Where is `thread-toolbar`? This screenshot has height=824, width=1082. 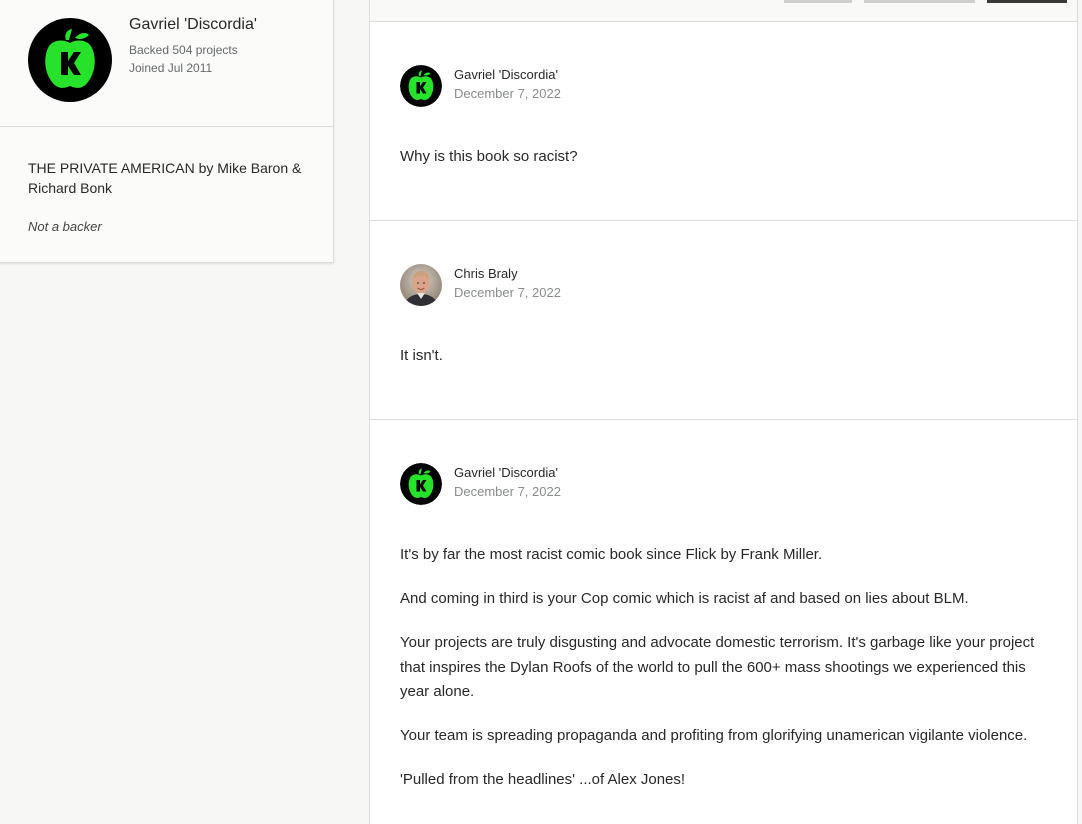
thread-toolbar is located at coordinates (723, 11).